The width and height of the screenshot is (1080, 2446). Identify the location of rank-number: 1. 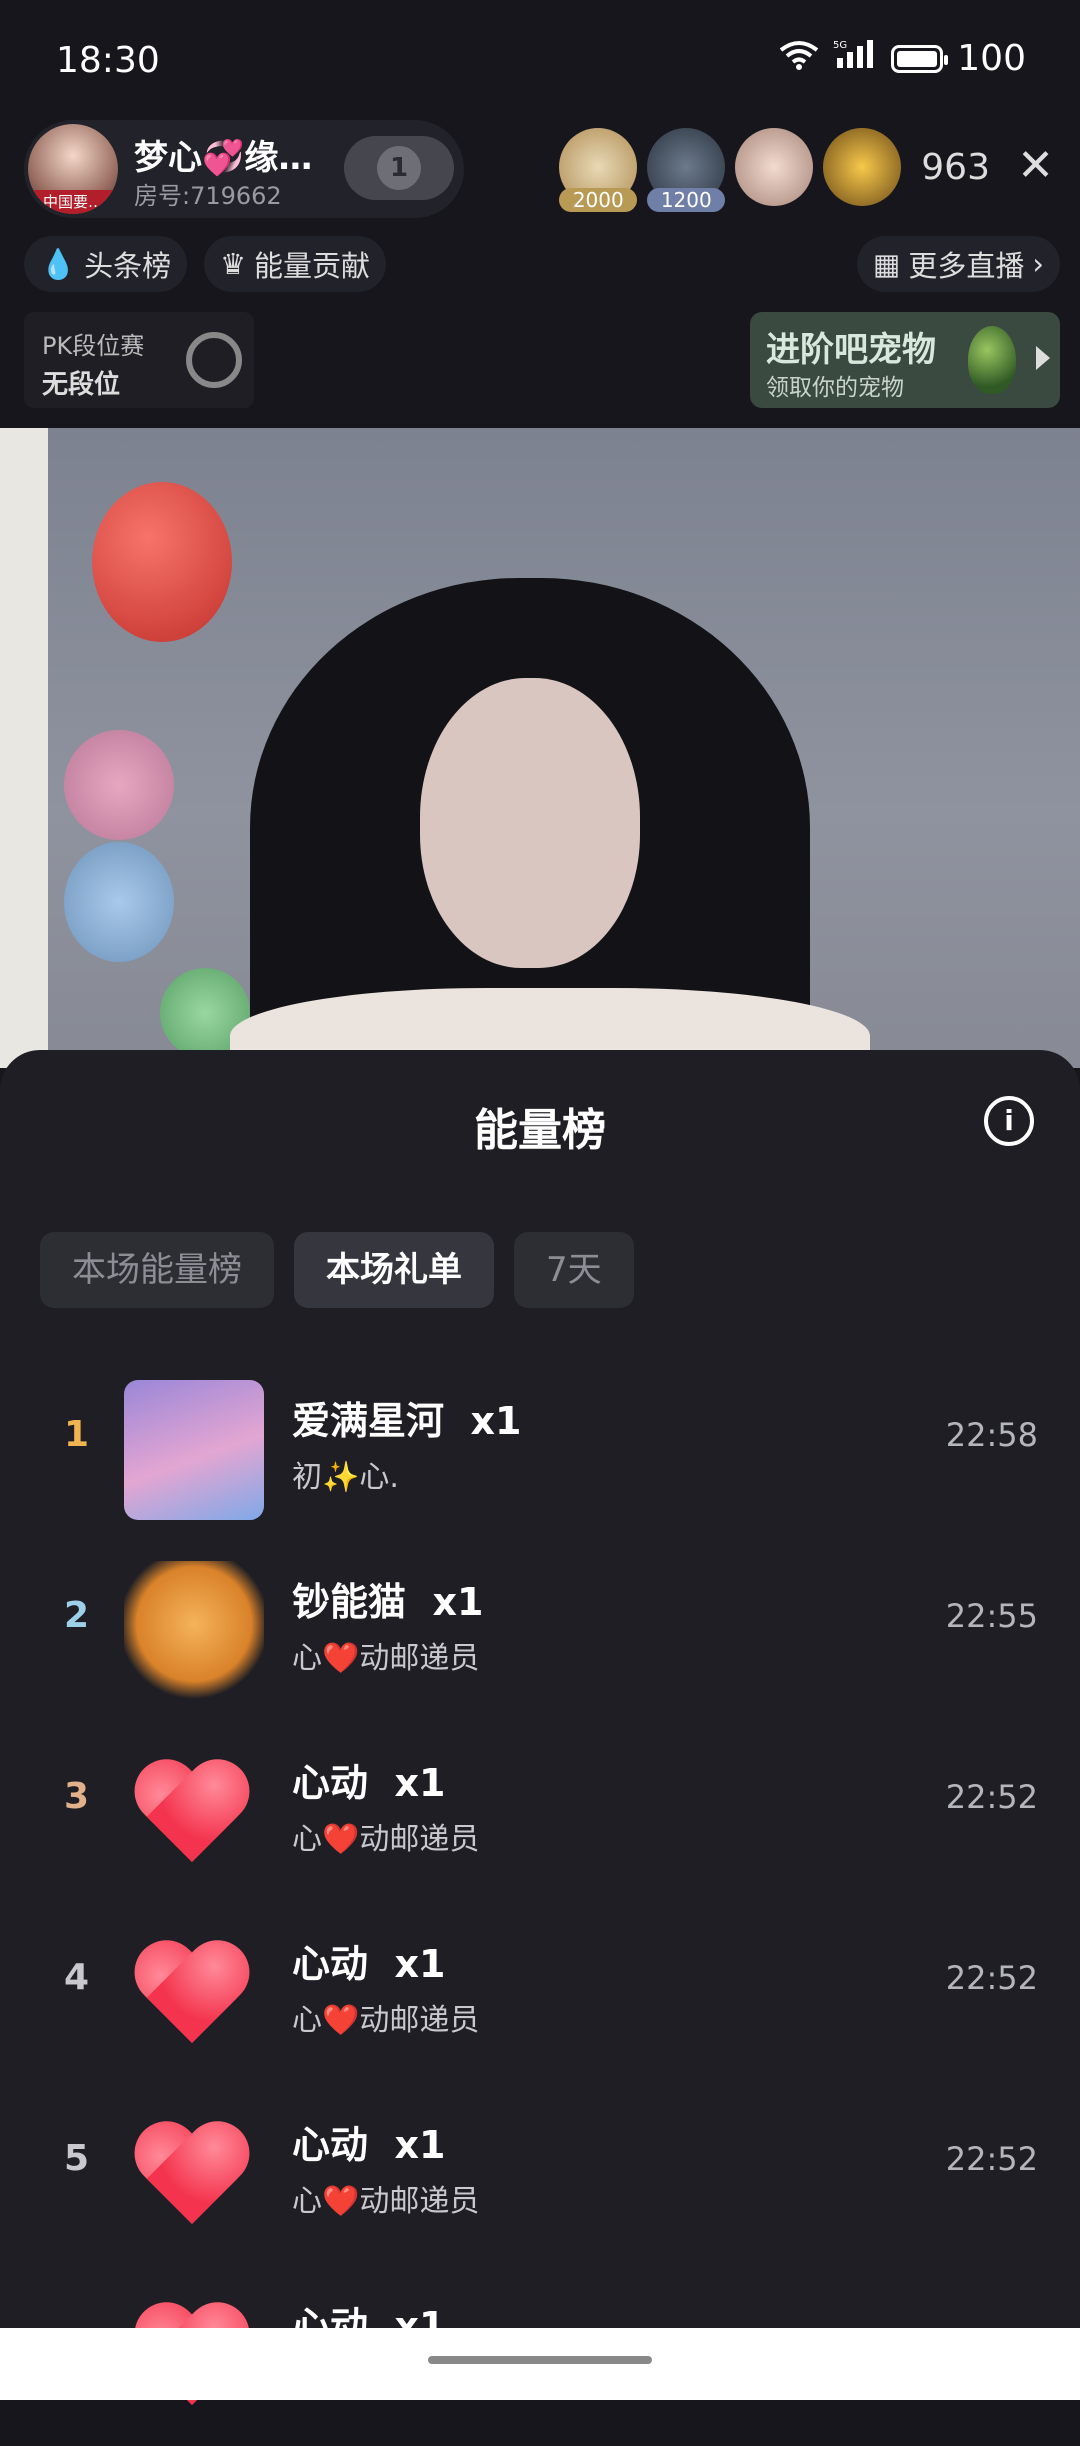
(77, 1434).